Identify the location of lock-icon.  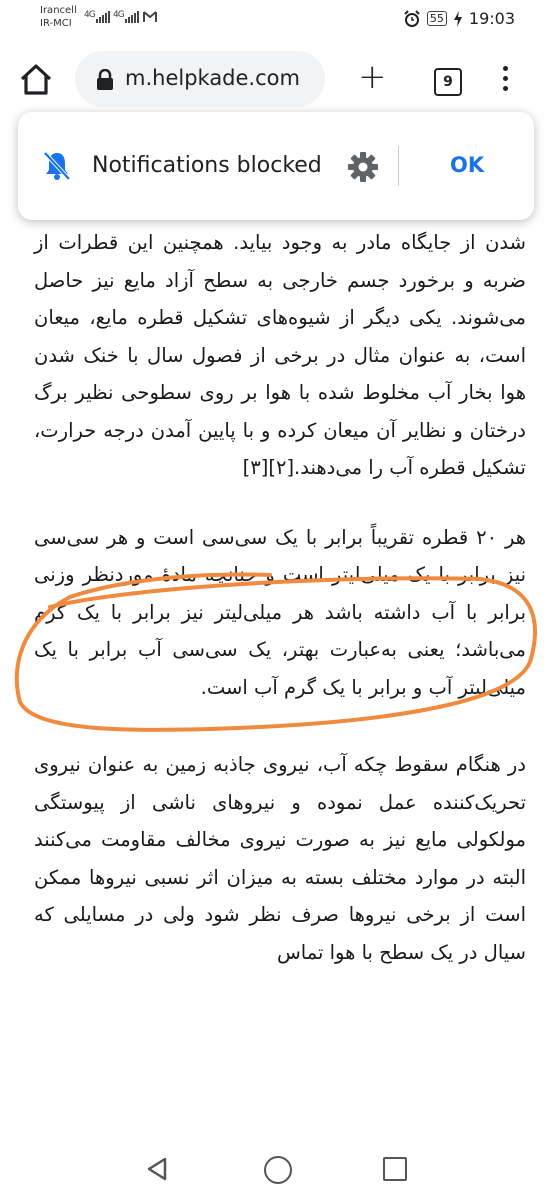
(105, 80).